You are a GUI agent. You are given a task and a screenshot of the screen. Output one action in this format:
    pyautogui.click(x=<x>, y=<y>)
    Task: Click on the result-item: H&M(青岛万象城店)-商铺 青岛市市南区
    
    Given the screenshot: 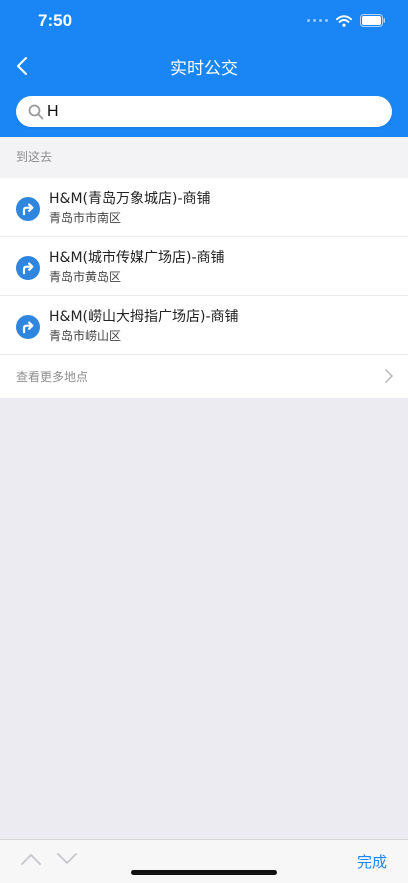 What is the action you would take?
    pyautogui.click(x=204, y=207)
    